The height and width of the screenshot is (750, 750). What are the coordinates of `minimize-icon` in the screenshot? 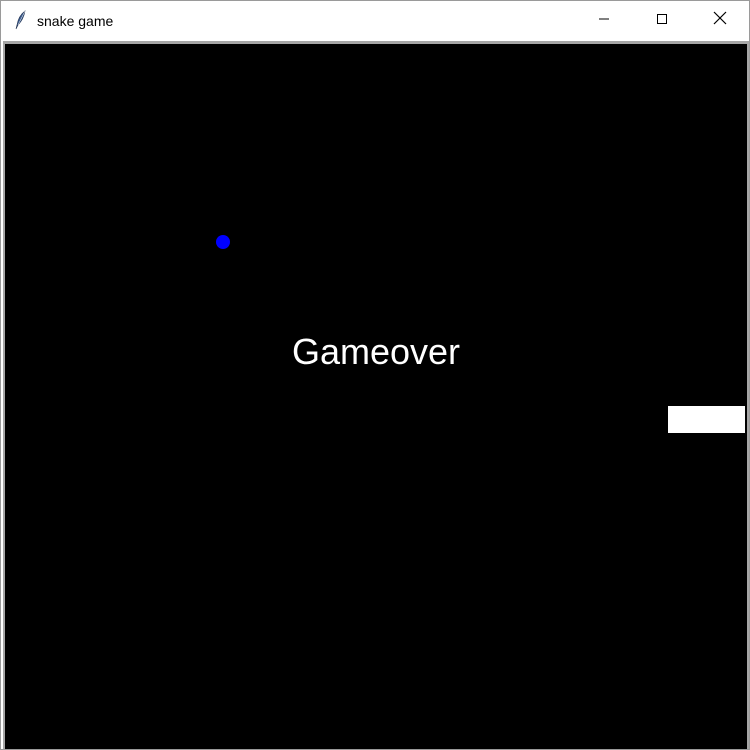 It's located at (604, 21).